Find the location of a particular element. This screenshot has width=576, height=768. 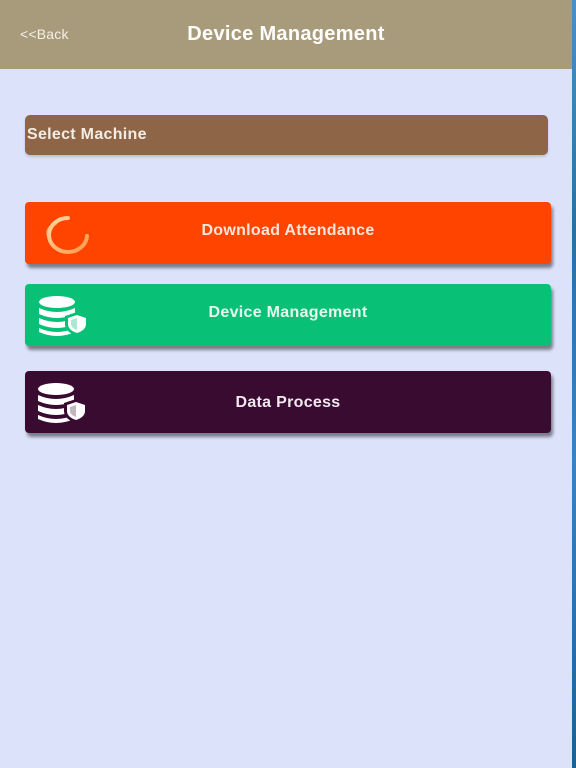

download-attendance-button: Download Attendance is located at coordinates (288, 233).